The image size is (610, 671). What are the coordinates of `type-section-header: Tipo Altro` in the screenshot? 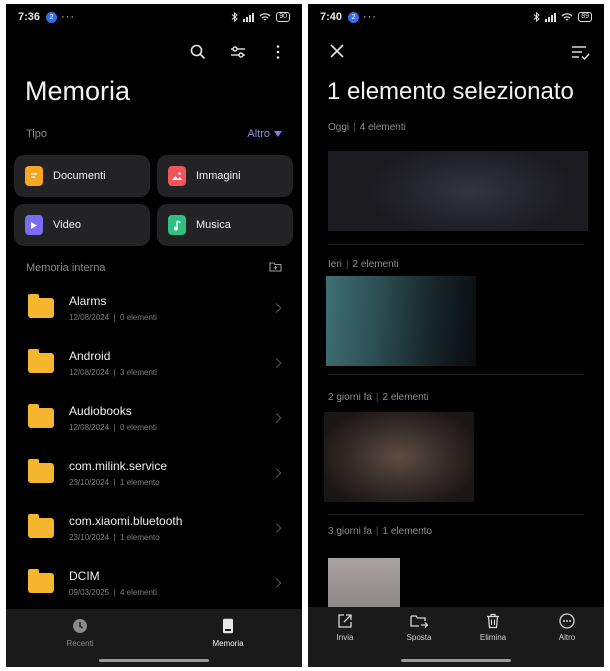 It's located at (154, 134).